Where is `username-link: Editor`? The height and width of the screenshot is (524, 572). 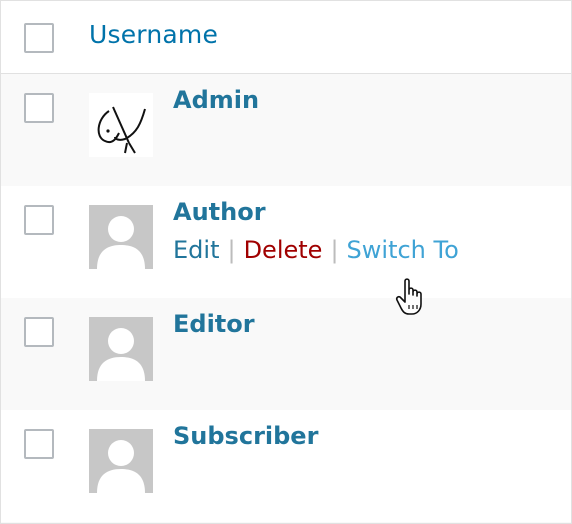
username-link: Editor is located at coordinates (214, 324).